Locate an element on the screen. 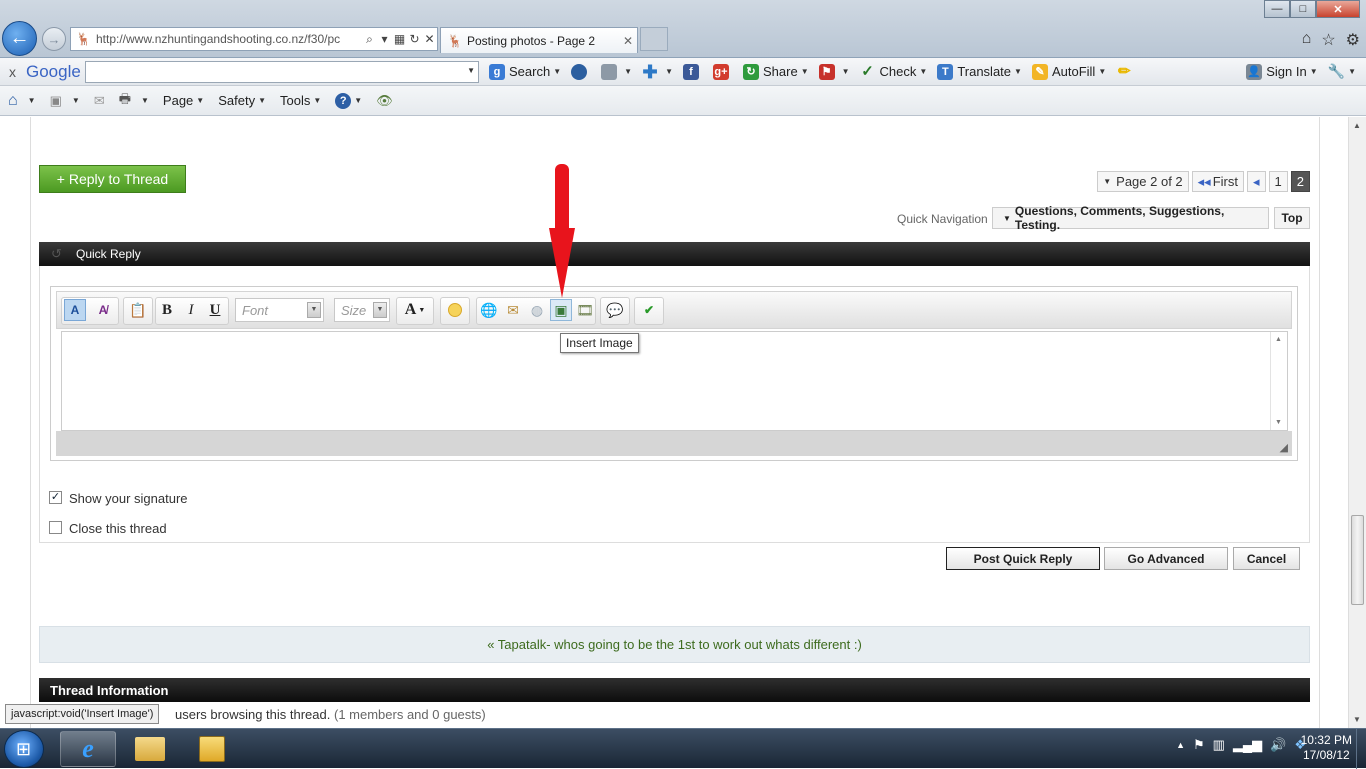 This screenshot has height=769, width=1366. home-button: ⌂ ▼ is located at coordinates (22, 101).